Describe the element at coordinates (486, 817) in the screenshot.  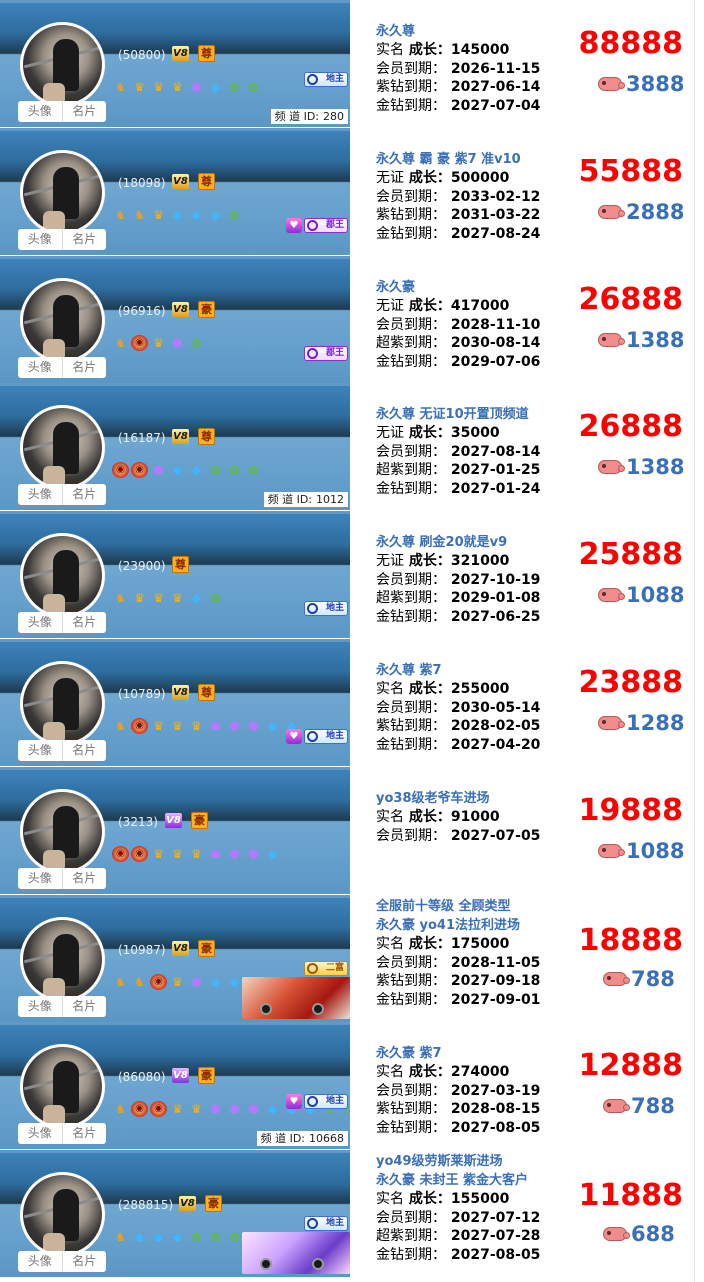
I see `info-line: 实名 成长：91000` at that location.